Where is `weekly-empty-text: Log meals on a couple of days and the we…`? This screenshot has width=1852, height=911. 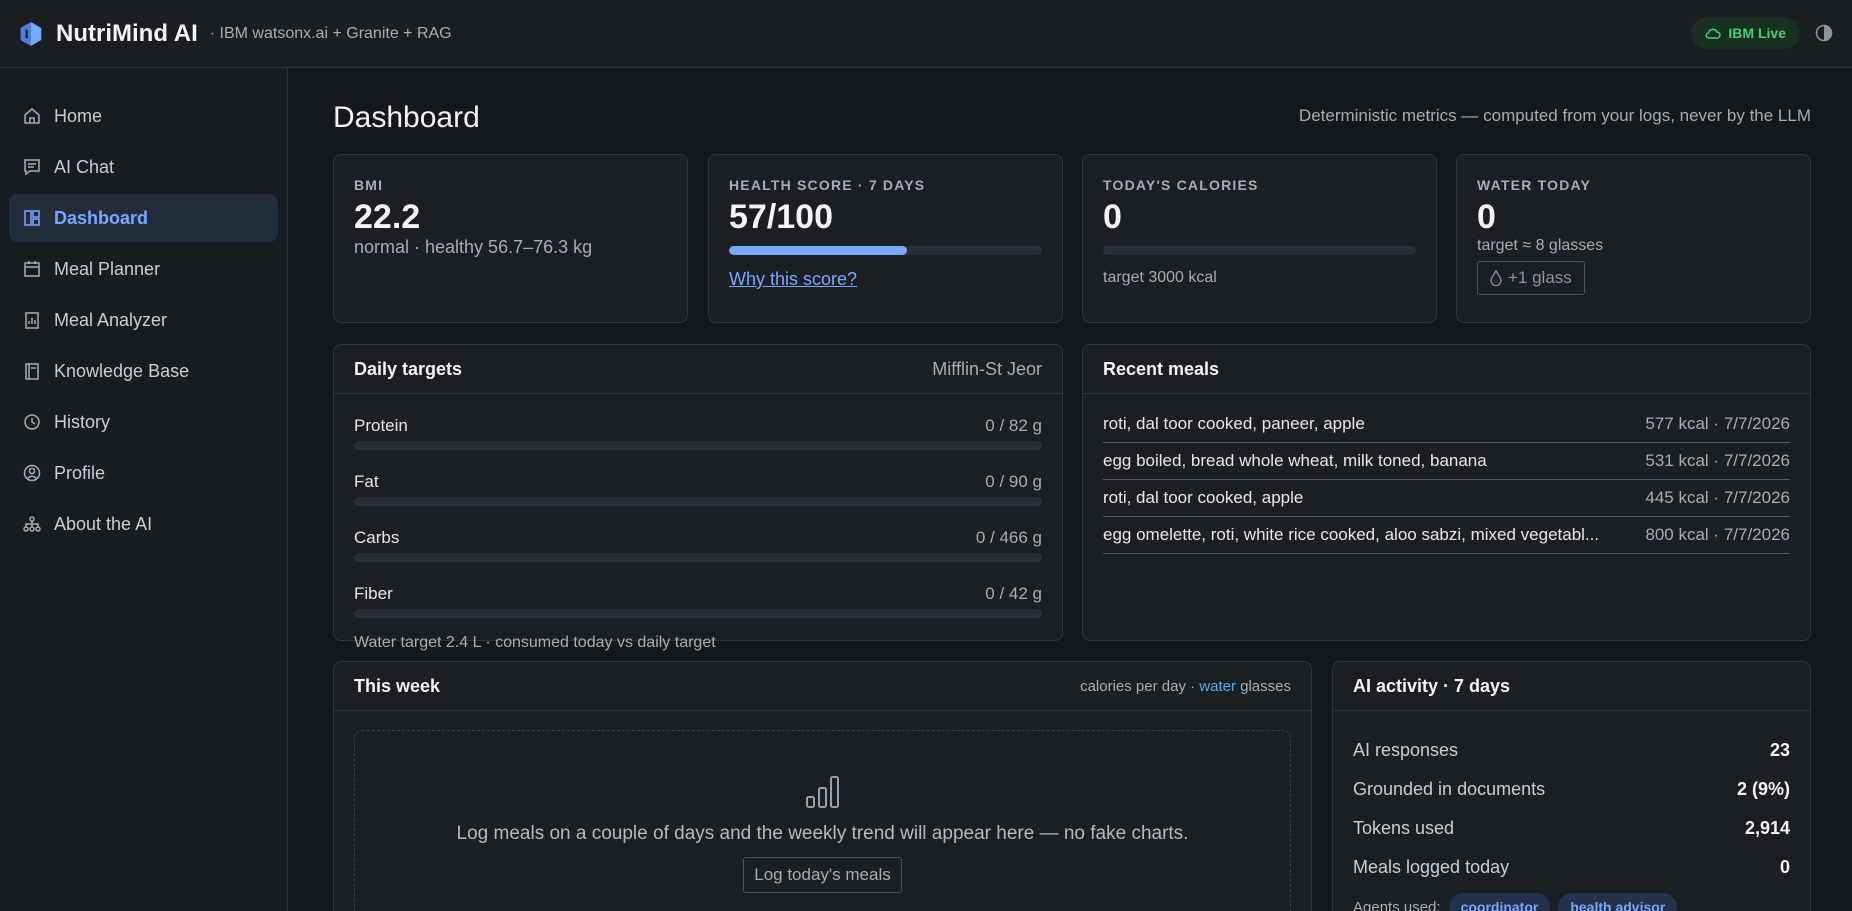
weekly-empty-text: Log meals on a couple of days and the we… is located at coordinates (822, 833).